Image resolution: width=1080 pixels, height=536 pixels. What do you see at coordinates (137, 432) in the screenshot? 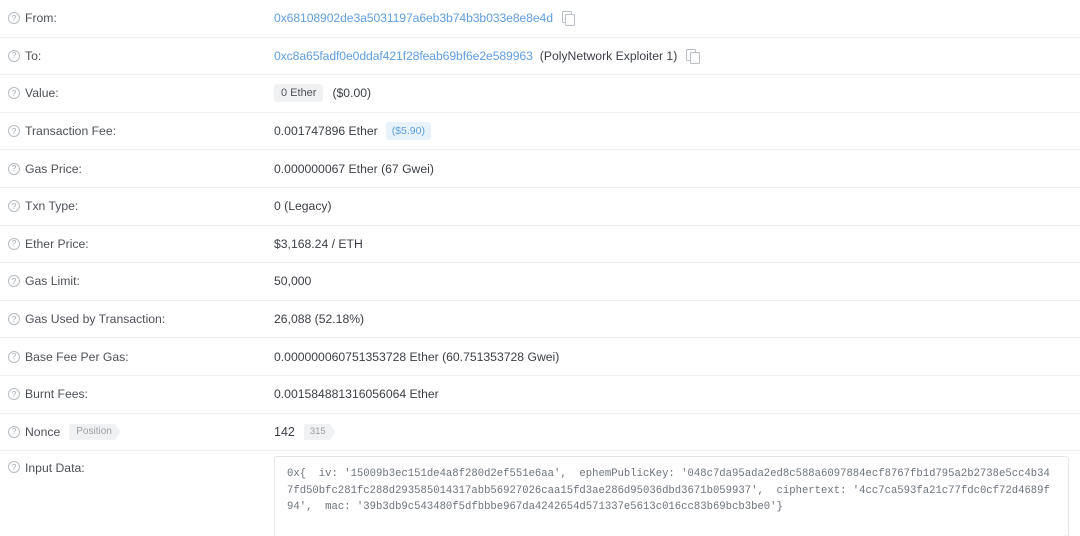
I see `label-nonce: ? Nonce Position` at bounding box center [137, 432].